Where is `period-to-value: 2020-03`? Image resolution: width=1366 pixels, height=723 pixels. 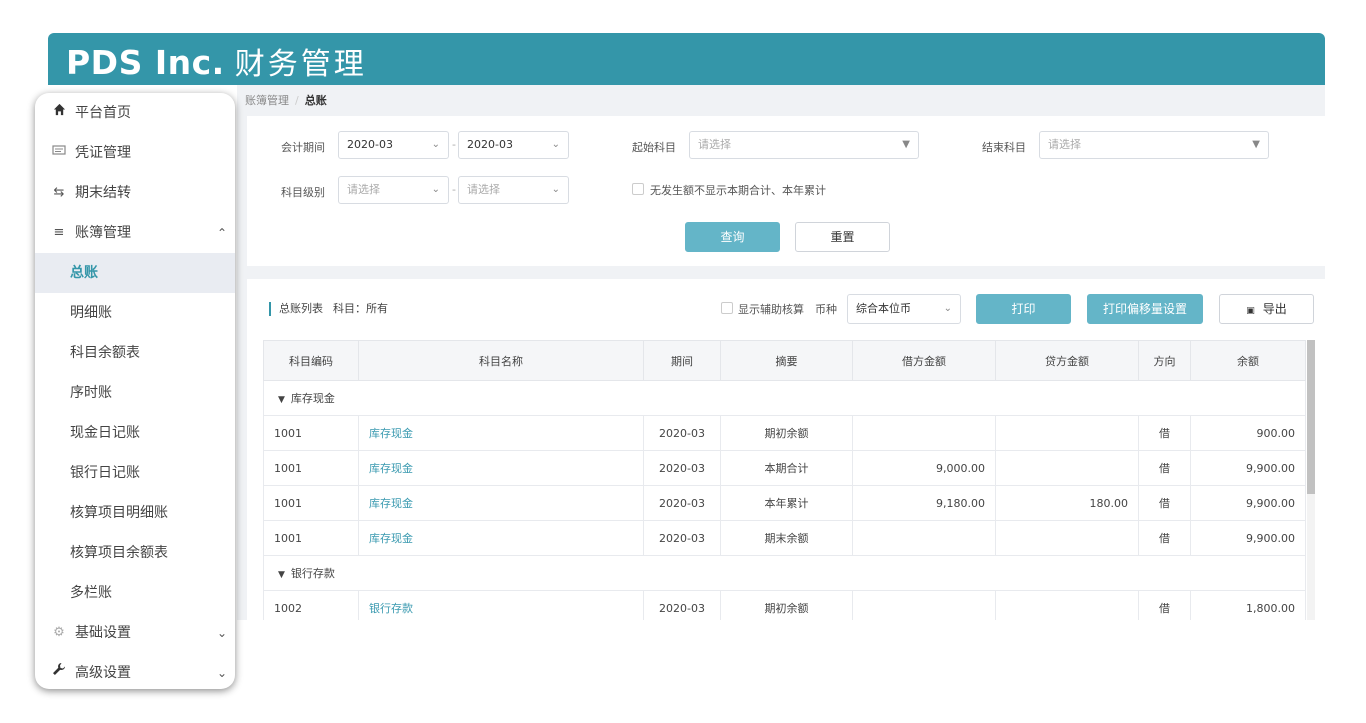 period-to-value: 2020-03 is located at coordinates (490, 144).